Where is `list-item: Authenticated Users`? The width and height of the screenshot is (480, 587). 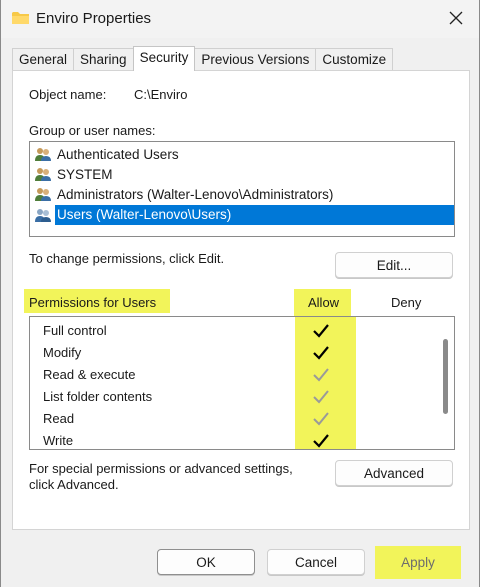
list-item: Authenticated Users is located at coordinates (244, 154).